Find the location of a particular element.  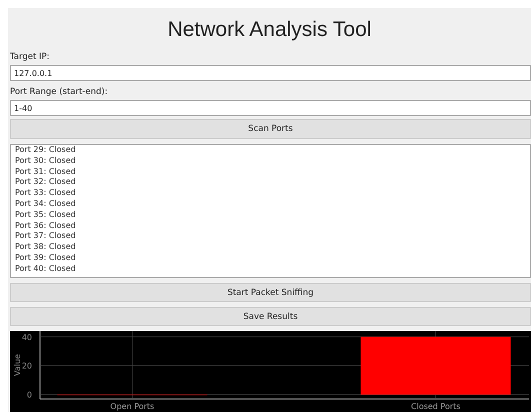

target-ip-field: 127.0.0.1 is located at coordinates (270, 73).